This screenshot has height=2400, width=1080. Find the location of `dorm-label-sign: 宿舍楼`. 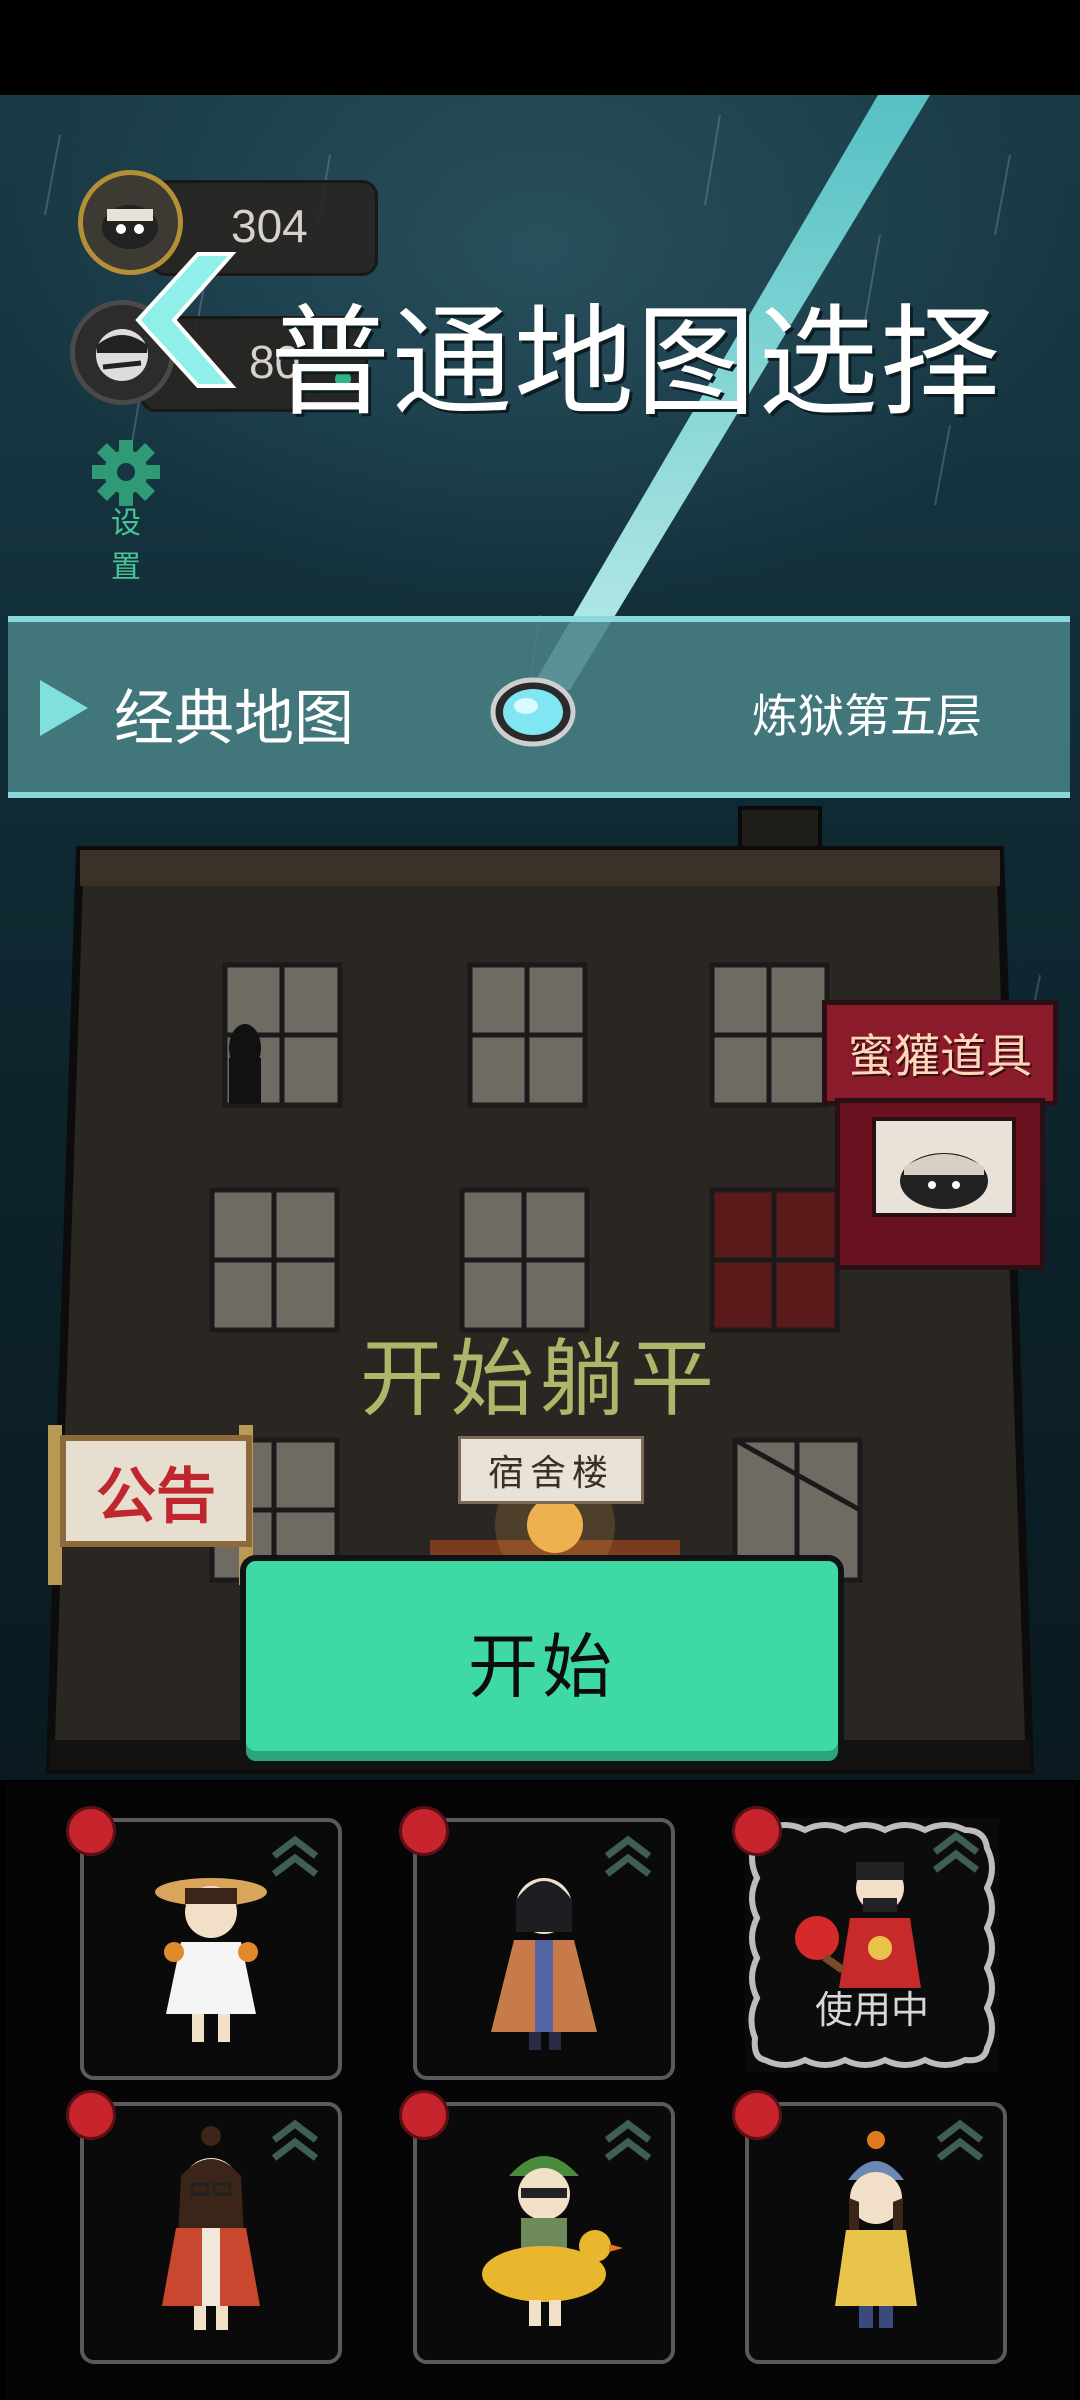

dorm-label-sign: 宿舍楼 is located at coordinates (551, 1470).